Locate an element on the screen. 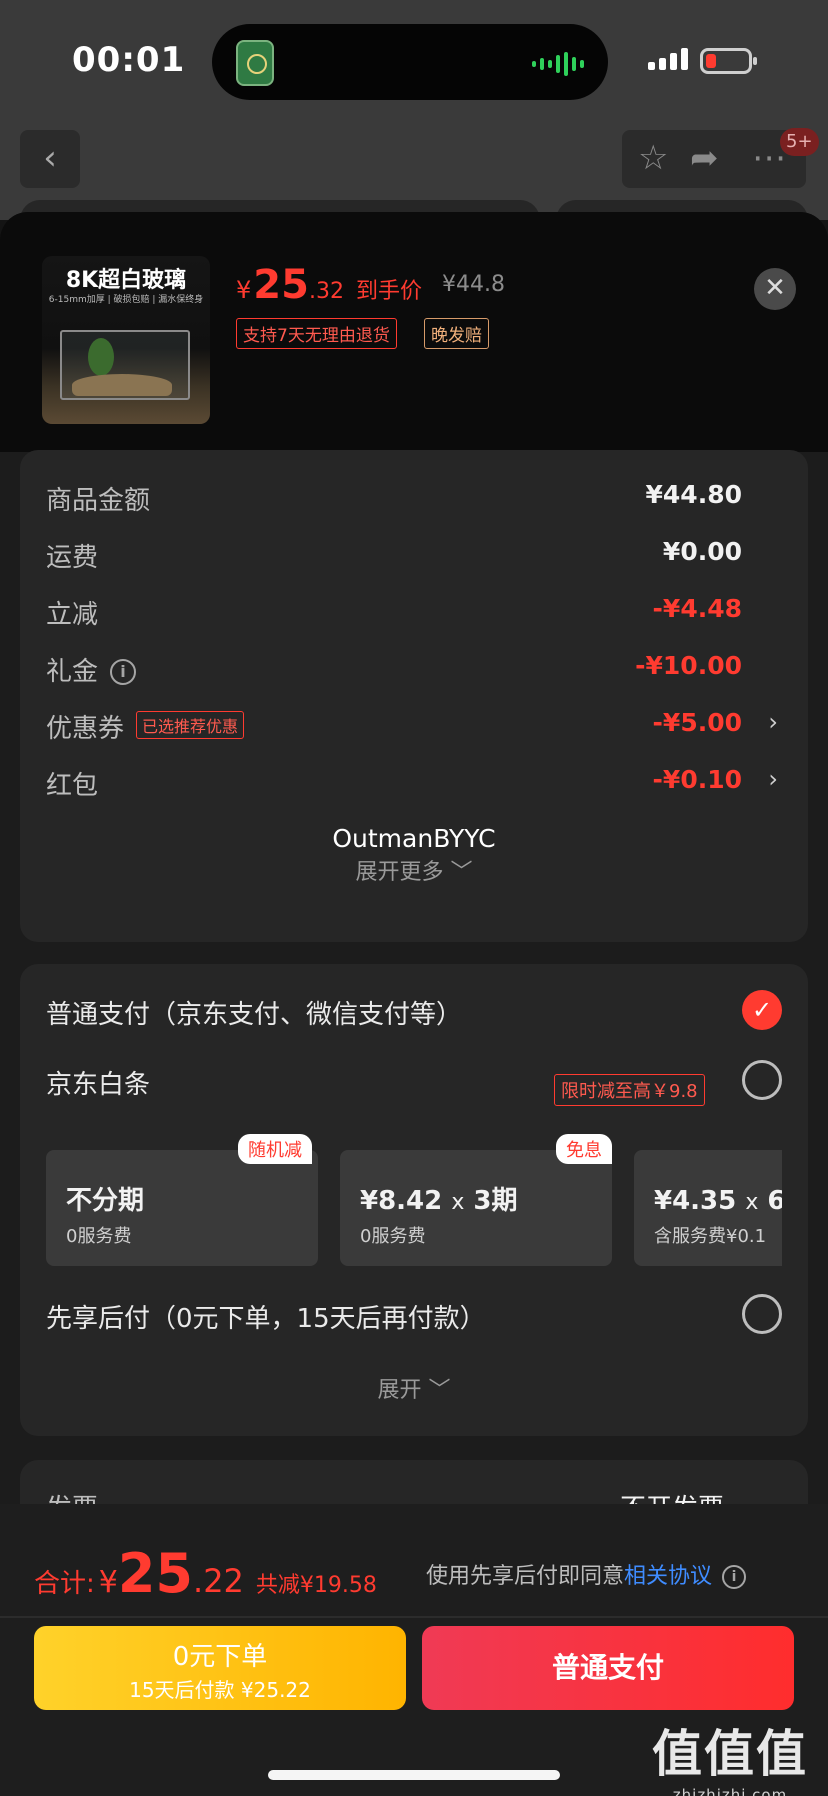  agreement-text: 使用先享后付即同意 is located at coordinates (525, 1576).